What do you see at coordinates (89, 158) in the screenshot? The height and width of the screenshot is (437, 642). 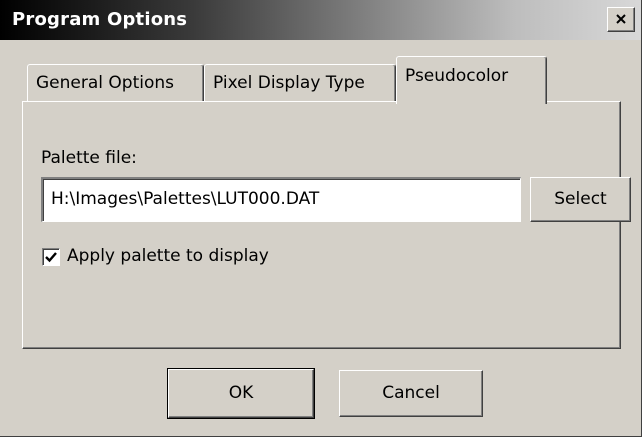 I see `palette-file-label: Palette file:` at bounding box center [89, 158].